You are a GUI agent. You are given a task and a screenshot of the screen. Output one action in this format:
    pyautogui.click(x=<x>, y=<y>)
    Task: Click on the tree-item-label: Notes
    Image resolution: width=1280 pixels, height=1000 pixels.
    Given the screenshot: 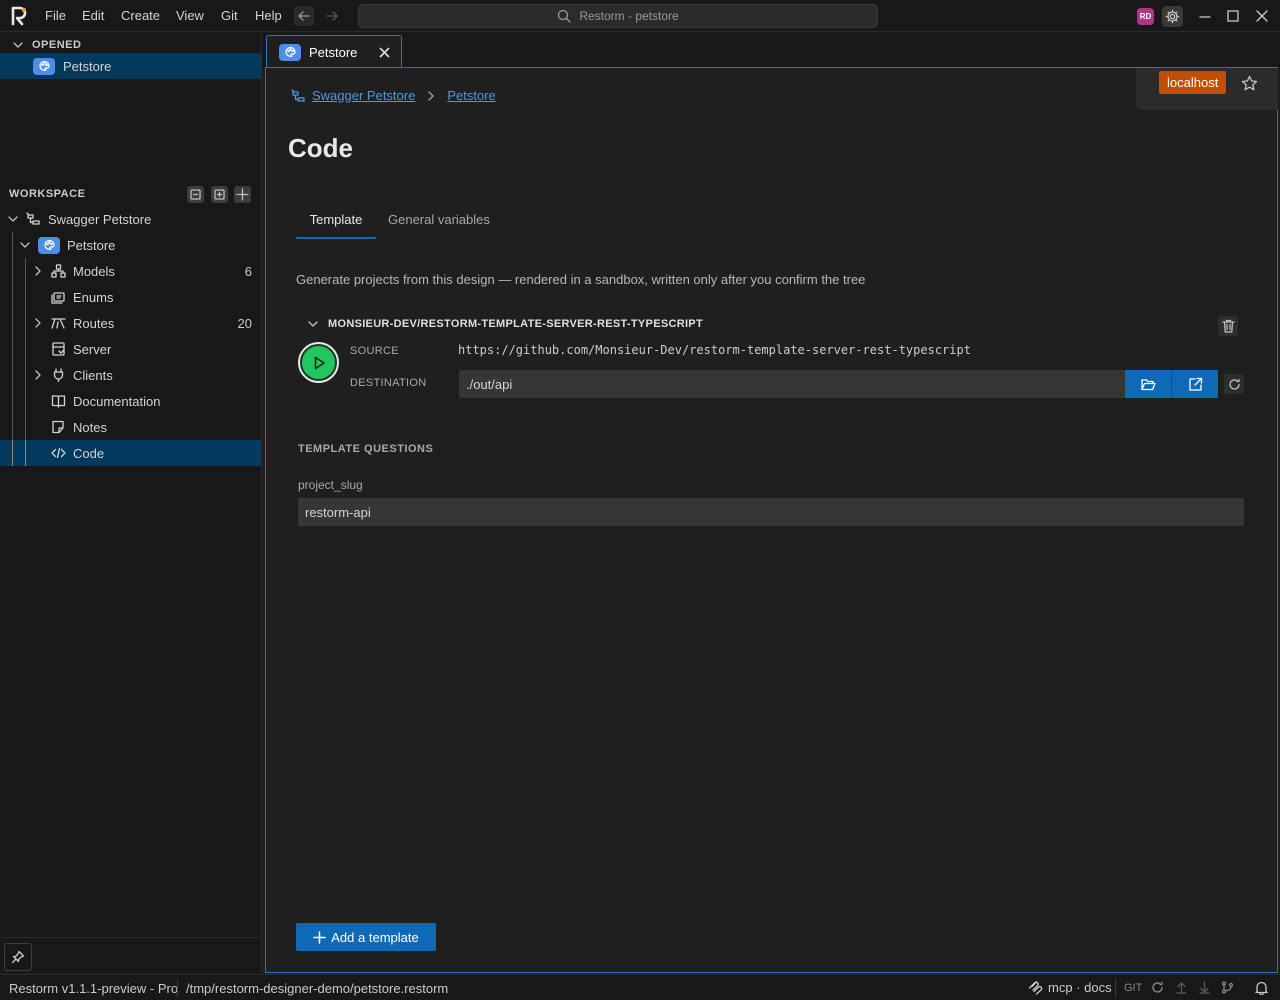 What is the action you would take?
    pyautogui.click(x=90, y=427)
    